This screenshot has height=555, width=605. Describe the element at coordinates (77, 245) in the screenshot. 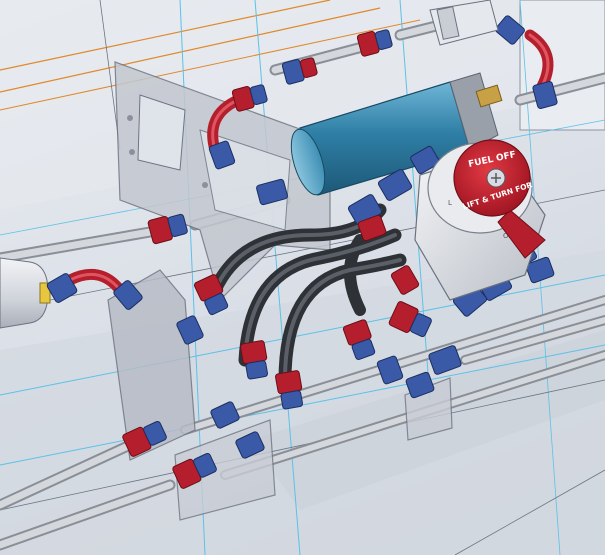

I see `grey-hose-highlight` at that location.